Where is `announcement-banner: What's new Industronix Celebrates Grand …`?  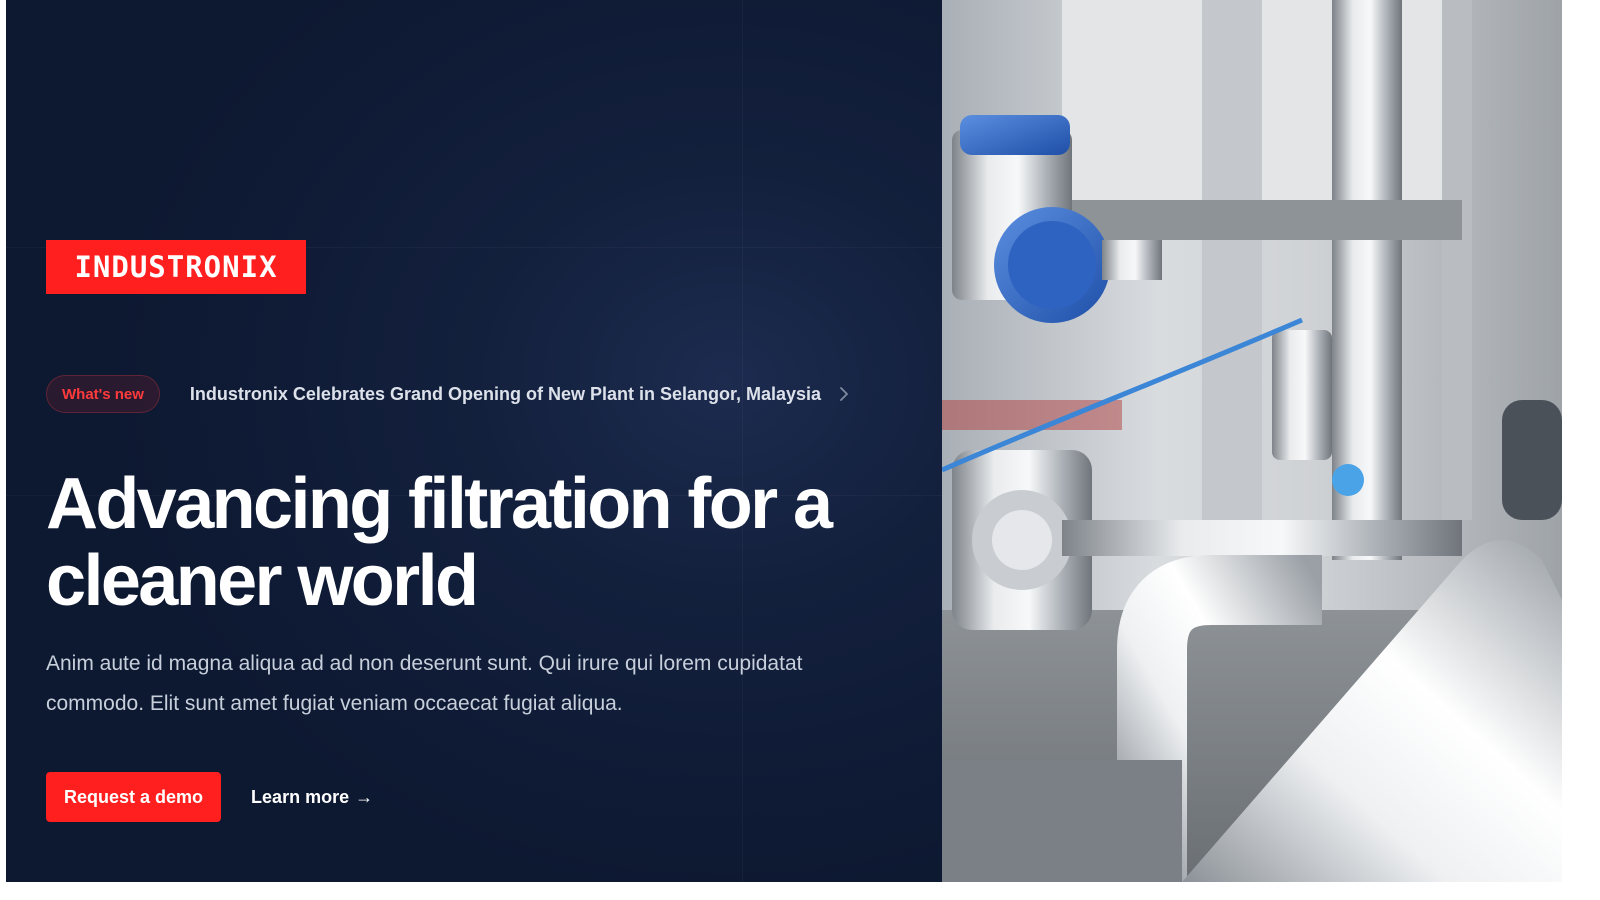 announcement-banner: What's new Industronix Celebrates Grand … is located at coordinates (449, 394).